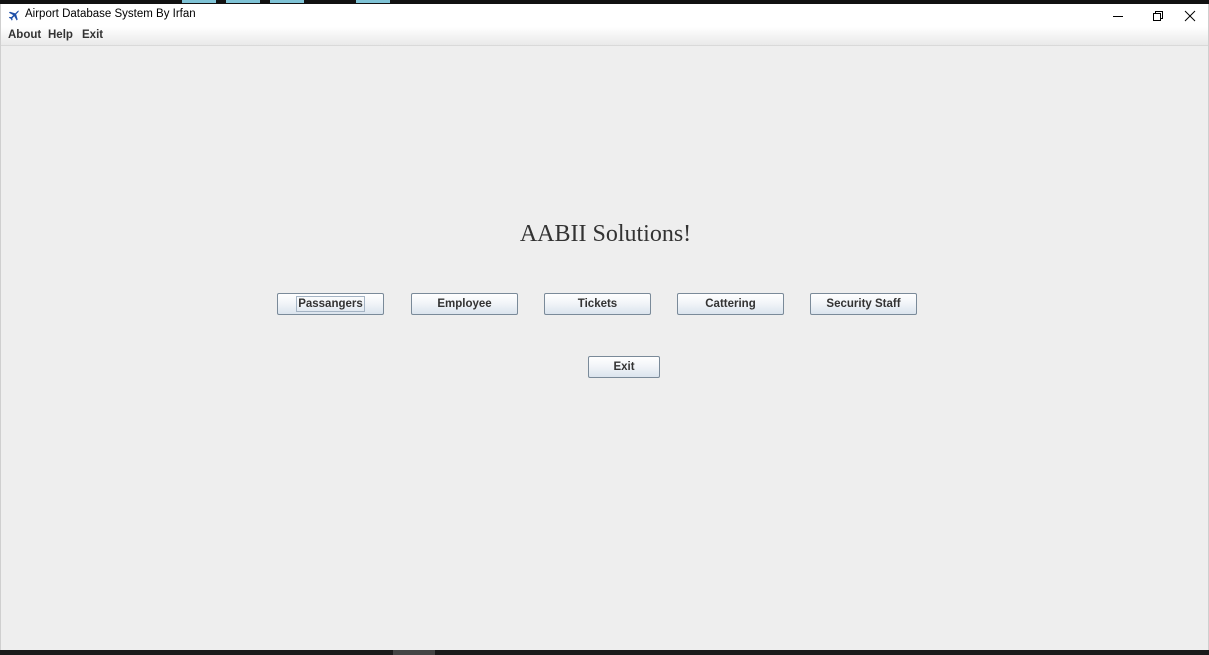  I want to click on menu-bar: About Help Exit, so click(604, 36).